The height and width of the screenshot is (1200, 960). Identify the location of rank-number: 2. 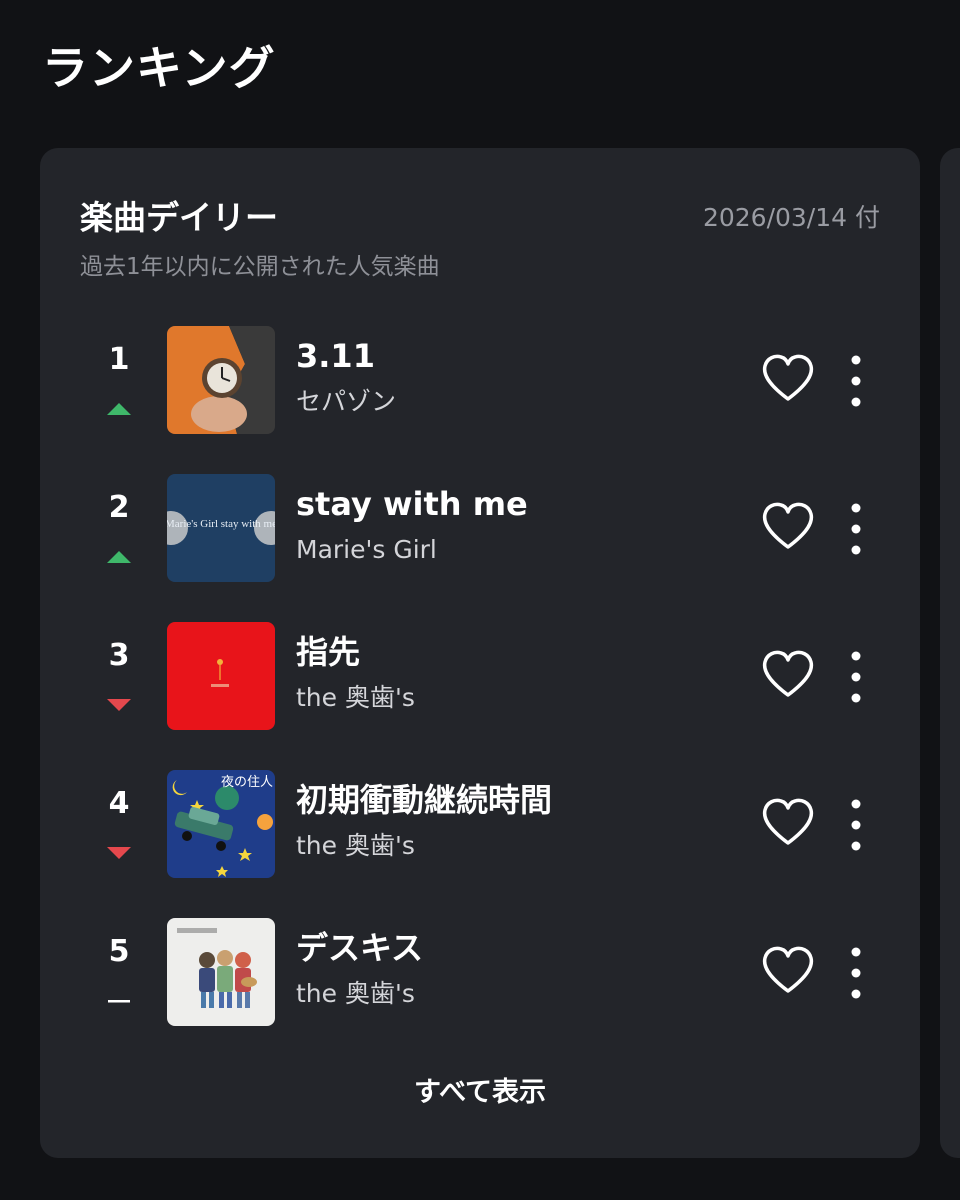
(119, 507).